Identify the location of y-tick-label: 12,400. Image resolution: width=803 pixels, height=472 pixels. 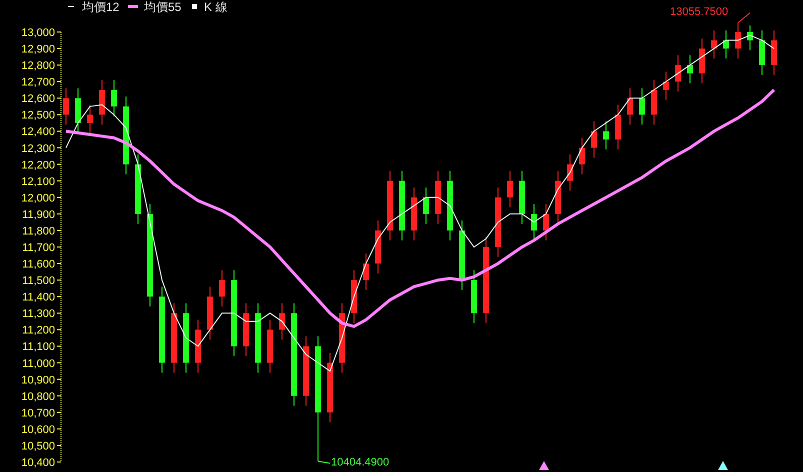
(38, 132).